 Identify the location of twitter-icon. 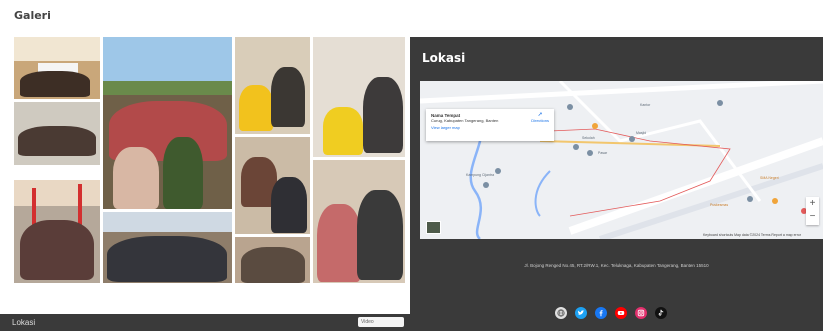
(581, 312).